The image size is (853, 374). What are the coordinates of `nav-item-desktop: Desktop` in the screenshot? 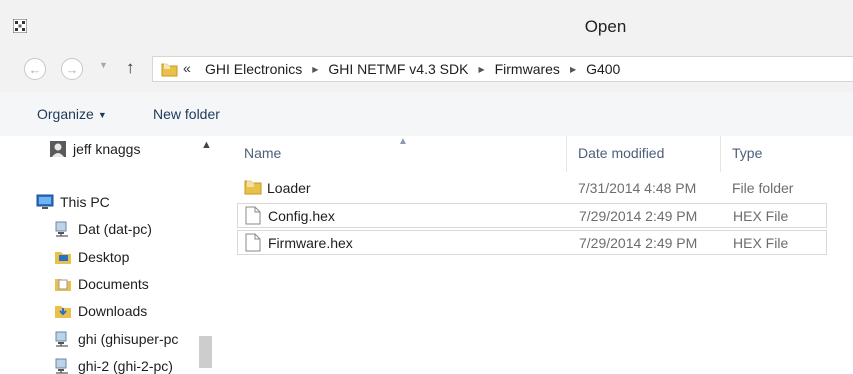 It's located at (91, 257).